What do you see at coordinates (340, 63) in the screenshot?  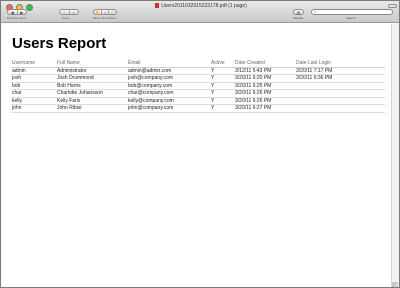 I see `column-header-date-last-login: Date Last Login` at bounding box center [340, 63].